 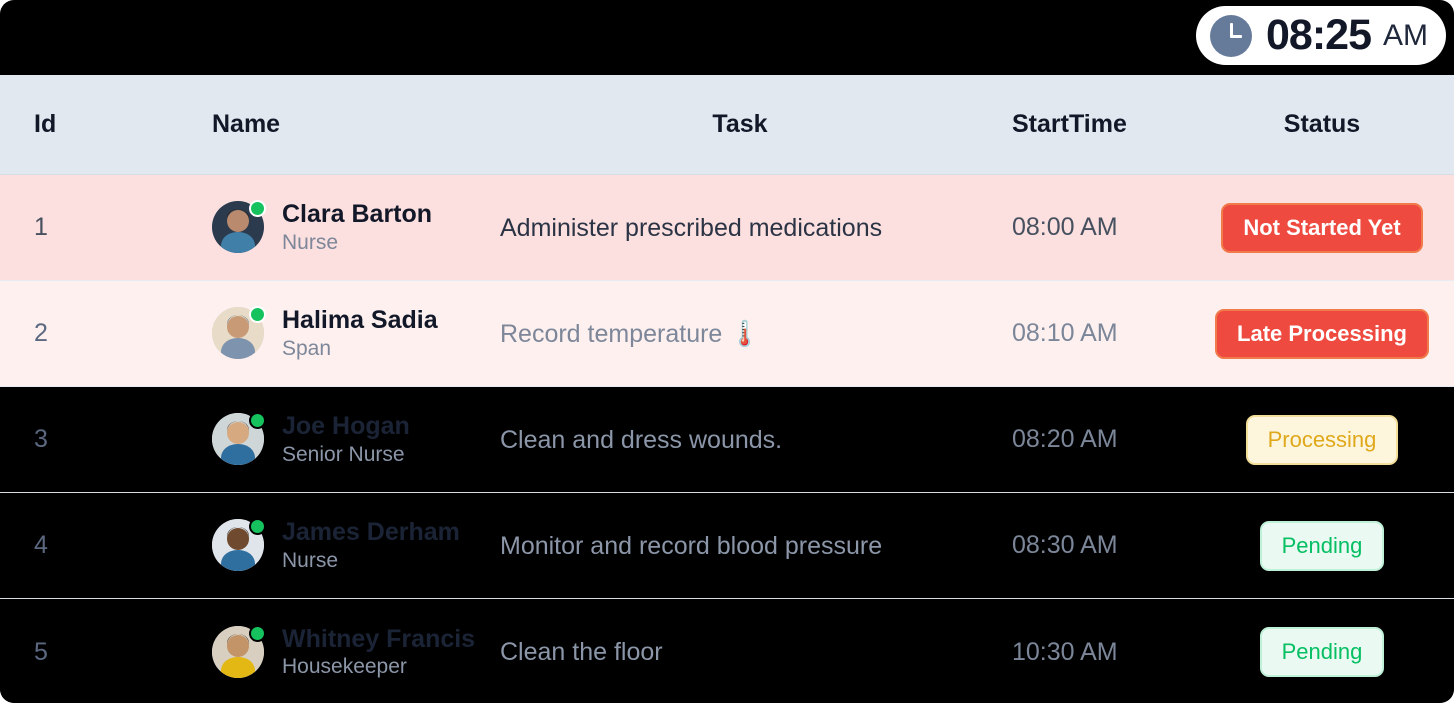 What do you see at coordinates (1231, 35) in the screenshot?
I see `clock-icon` at bounding box center [1231, 35].